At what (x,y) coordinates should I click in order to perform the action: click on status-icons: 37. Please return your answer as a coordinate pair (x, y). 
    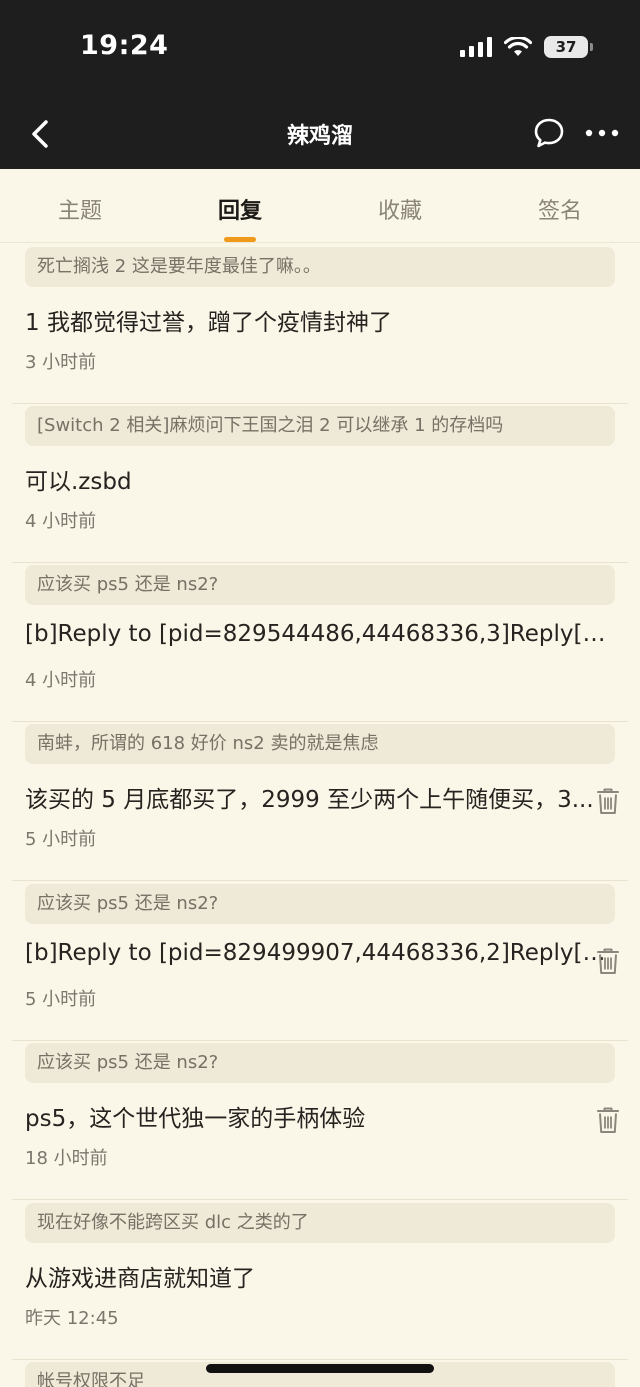
    Looking at the image, I should click on (526, 47).